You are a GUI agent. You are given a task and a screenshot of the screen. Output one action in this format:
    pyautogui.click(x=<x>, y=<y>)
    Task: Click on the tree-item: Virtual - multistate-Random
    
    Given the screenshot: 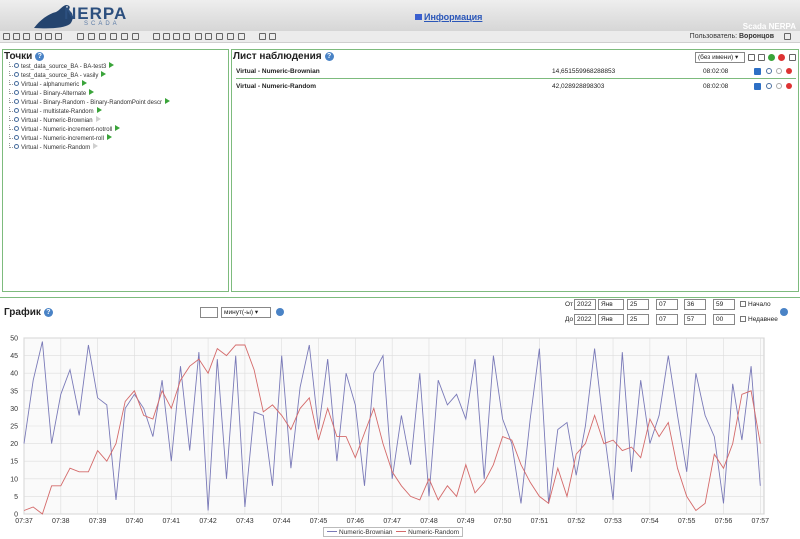 What is the action you would take?
    pyautogui.click(x=88, y=111)
    